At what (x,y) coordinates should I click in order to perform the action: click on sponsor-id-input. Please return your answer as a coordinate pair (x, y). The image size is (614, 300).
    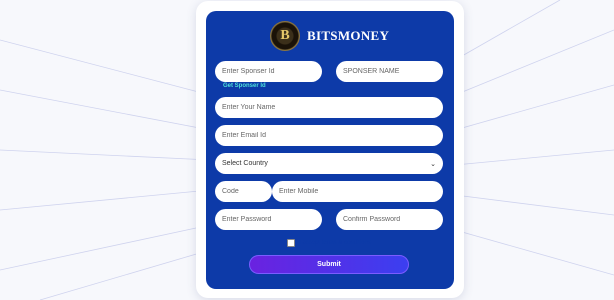
    Looking at the image, I should click on (268, 71).